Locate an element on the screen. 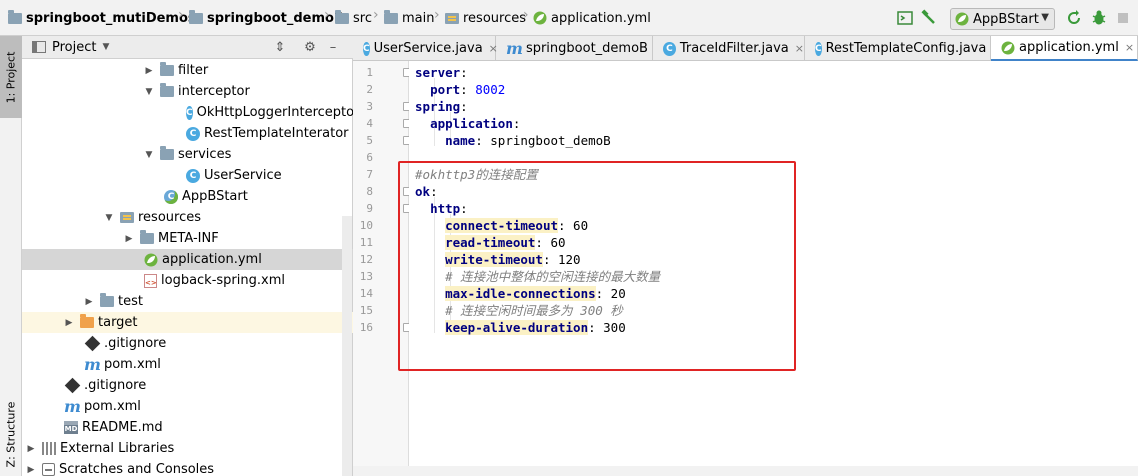 This screenshot has width=1138, height=476. breadcrumb-item-resources: resources is located at coordinates (485, 18).